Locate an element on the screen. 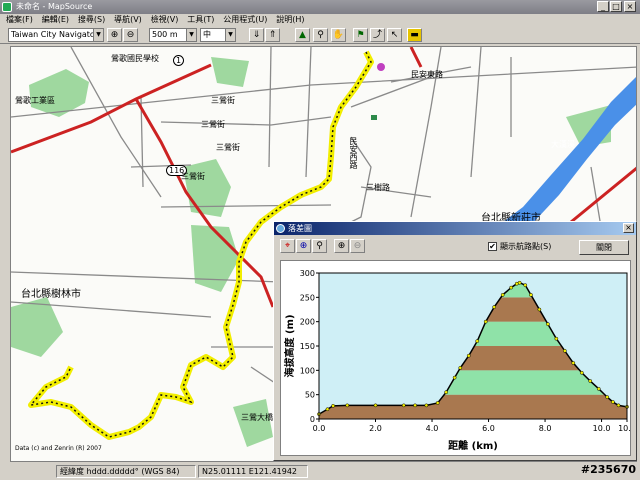  select-tool-button: ▲ is located at coordinates (302, 35).